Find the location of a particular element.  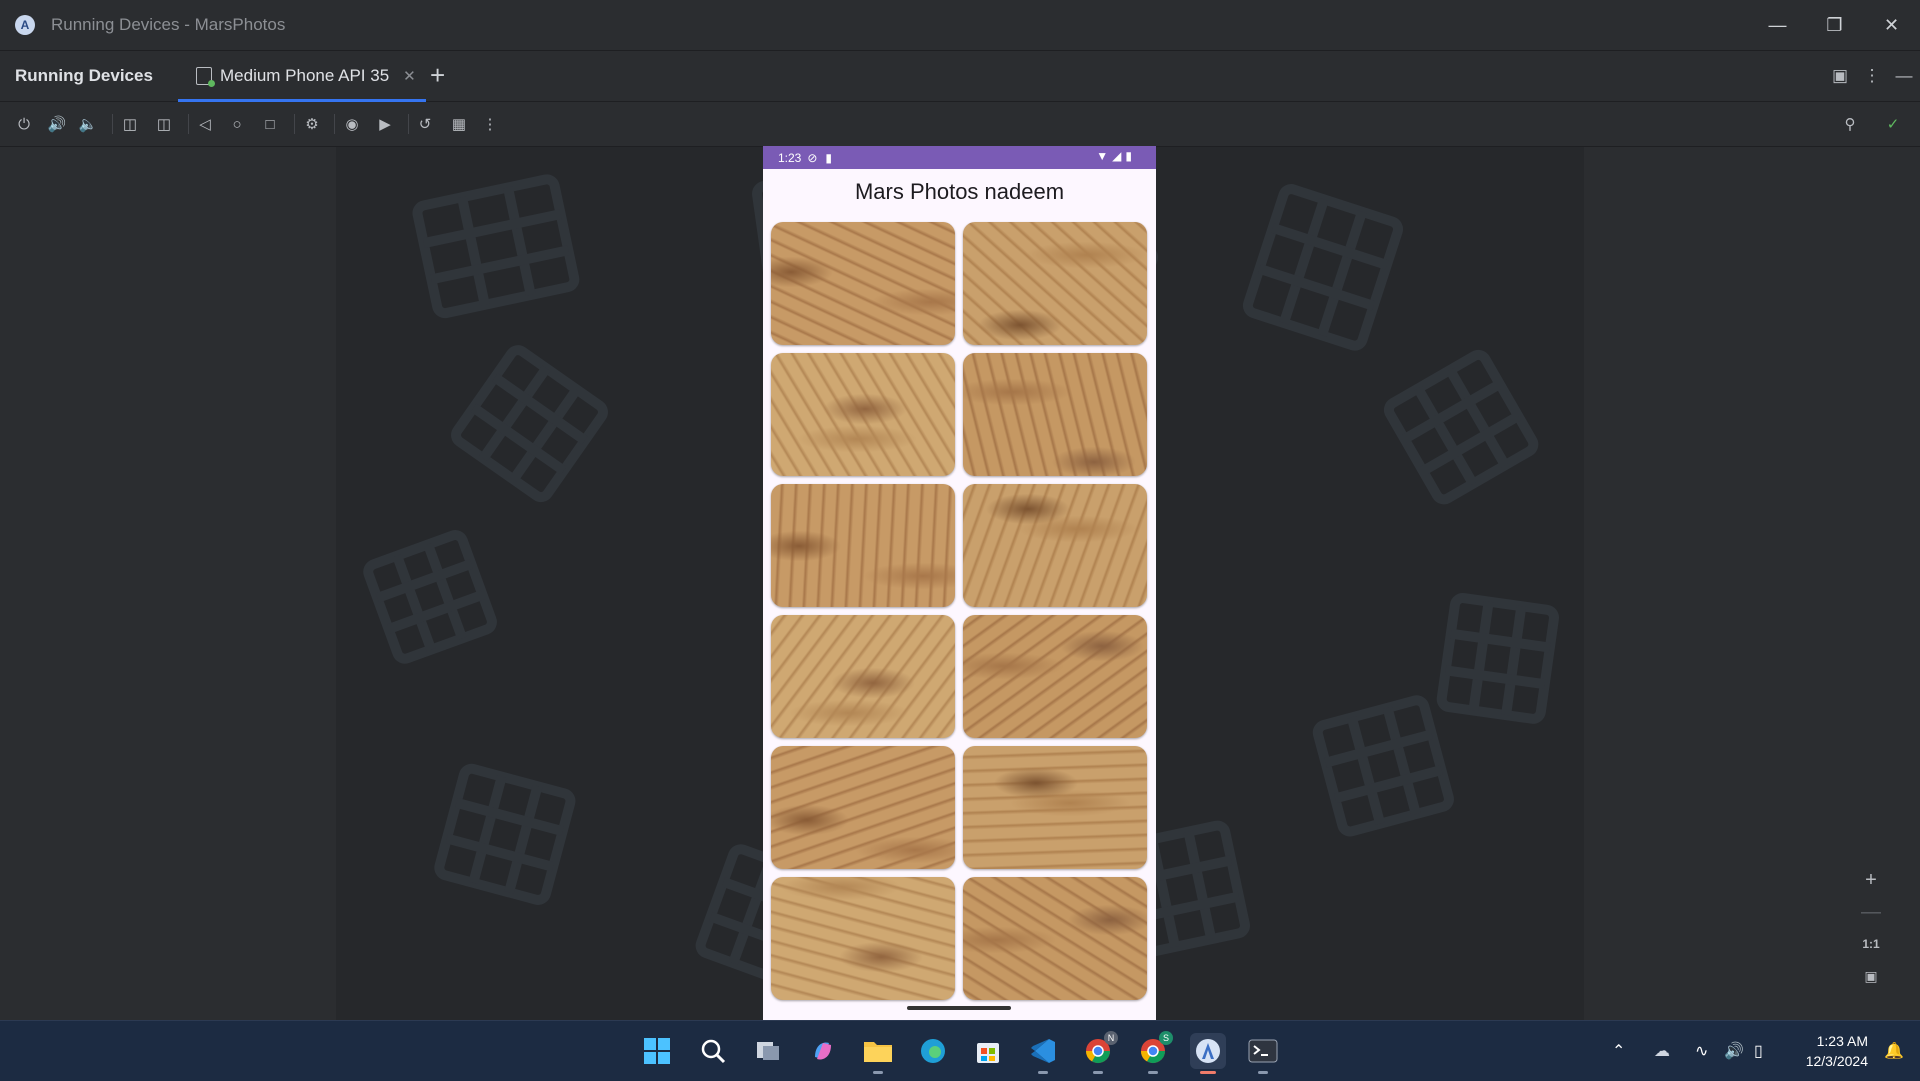

close-icon: ✕ is located at coordinates (409, 76).